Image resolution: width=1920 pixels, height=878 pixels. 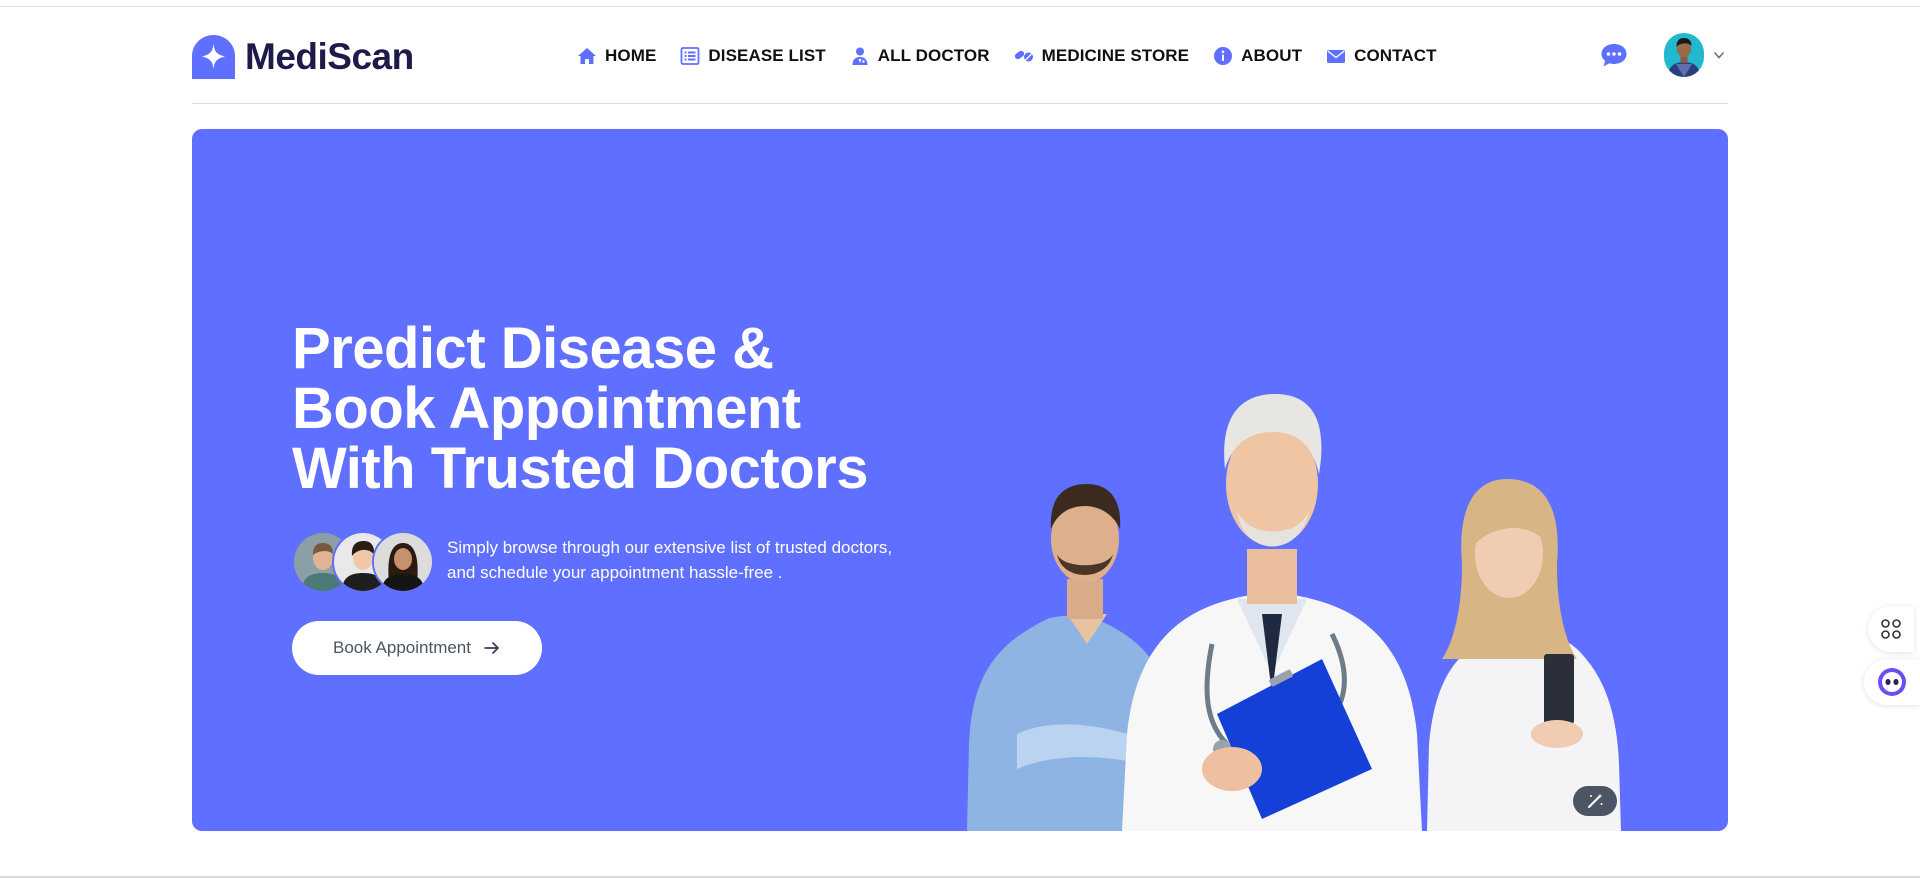 I want to click on grid-icon, so click(x=1891, y=629).